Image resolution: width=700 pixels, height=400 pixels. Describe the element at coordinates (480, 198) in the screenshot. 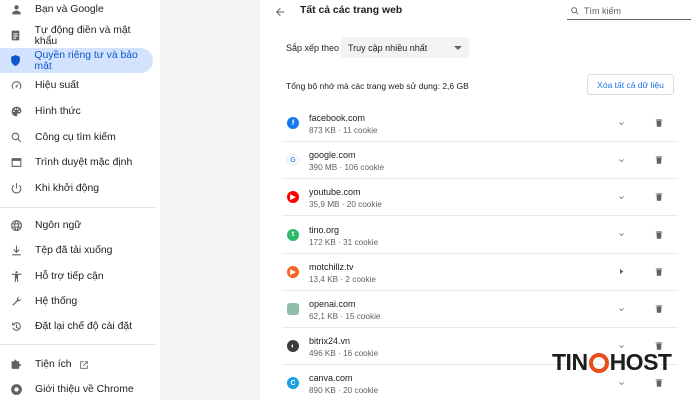

I see `site-row: ▶ youtube.com 35,9 MB · 20 cookie` at that location.